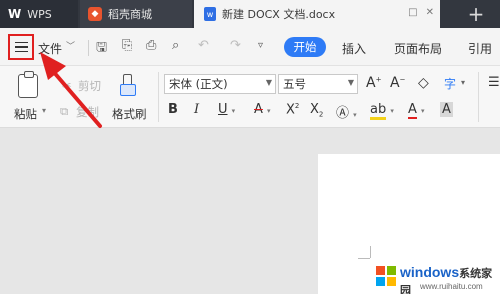  What do you see at coordinates (436, 278) in the screenshot?
I see `watermark: windows系统家园 www.ruihaitu.com` at bounding box center [436, 278].